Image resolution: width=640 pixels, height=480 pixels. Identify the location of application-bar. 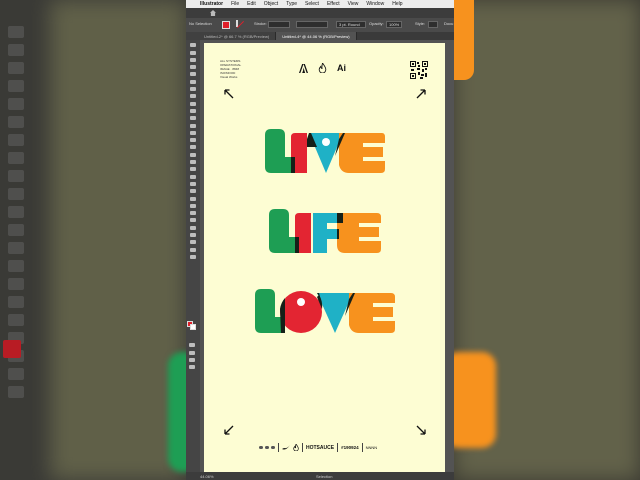
(320, 13).